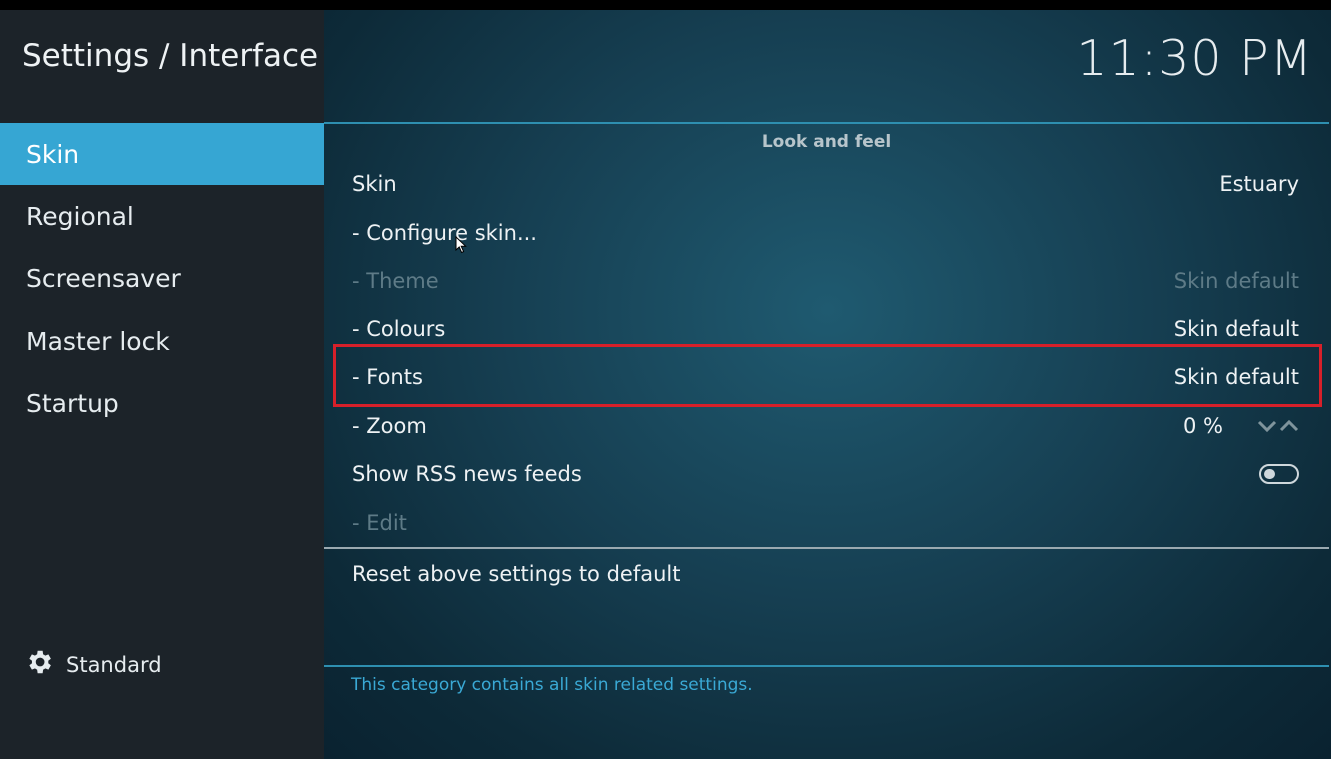  What do you see at coordinates (825, 281) in the screenshot?
I see `setting-theme: - Theme Skin default` at bounding box center [825, 281].